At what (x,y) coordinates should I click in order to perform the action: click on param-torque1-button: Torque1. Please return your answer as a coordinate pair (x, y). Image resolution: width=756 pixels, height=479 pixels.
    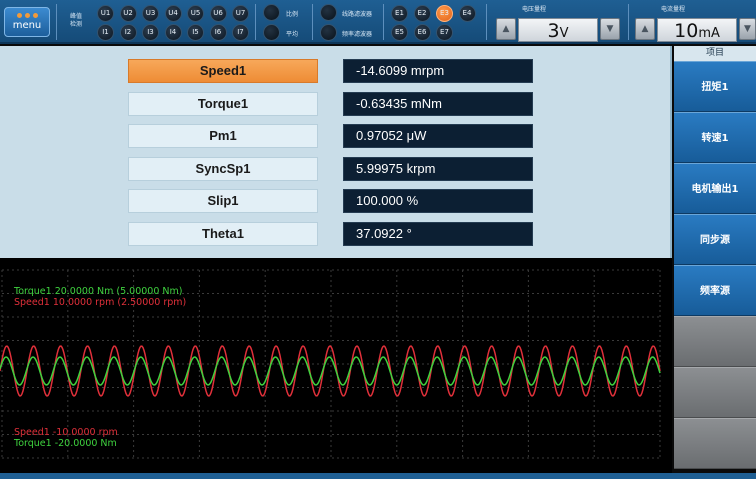
    Looking at the image, I should click on (223, 103).